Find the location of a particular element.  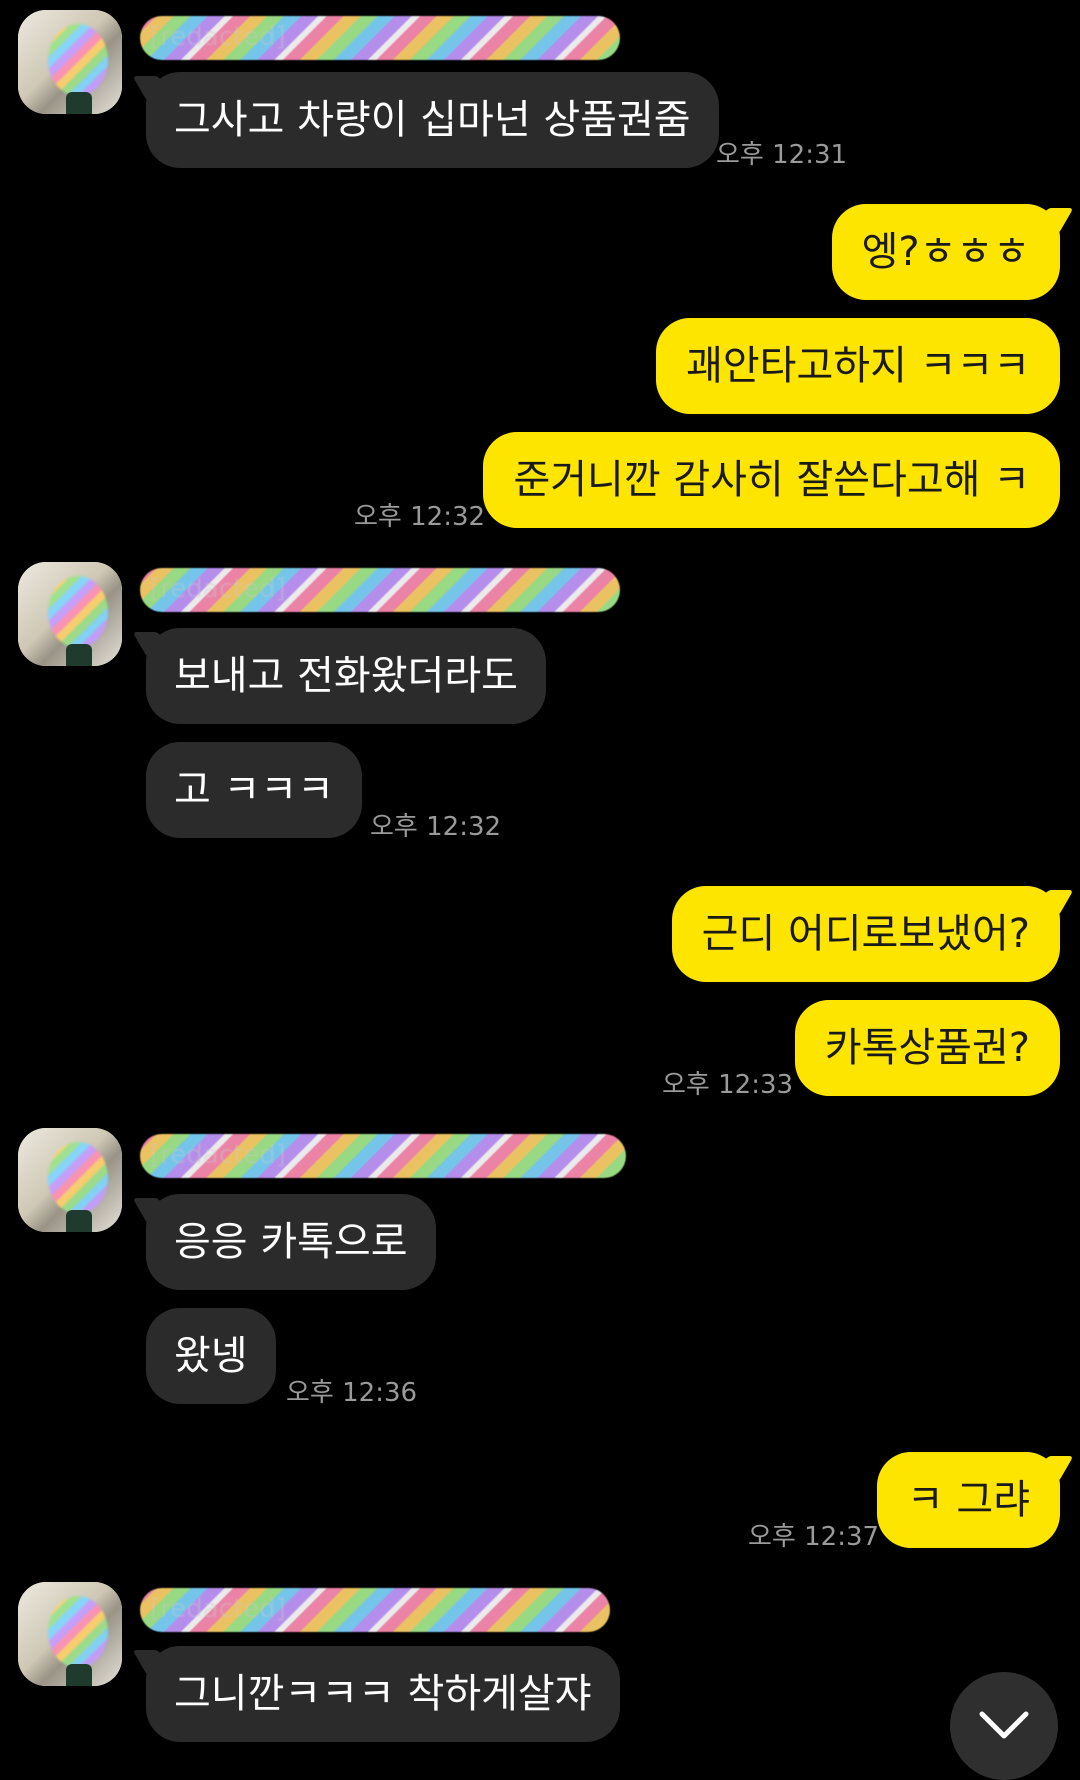

message-bubble: 엥?ㅎㅎㅎ is located at coordinates (945, 252).